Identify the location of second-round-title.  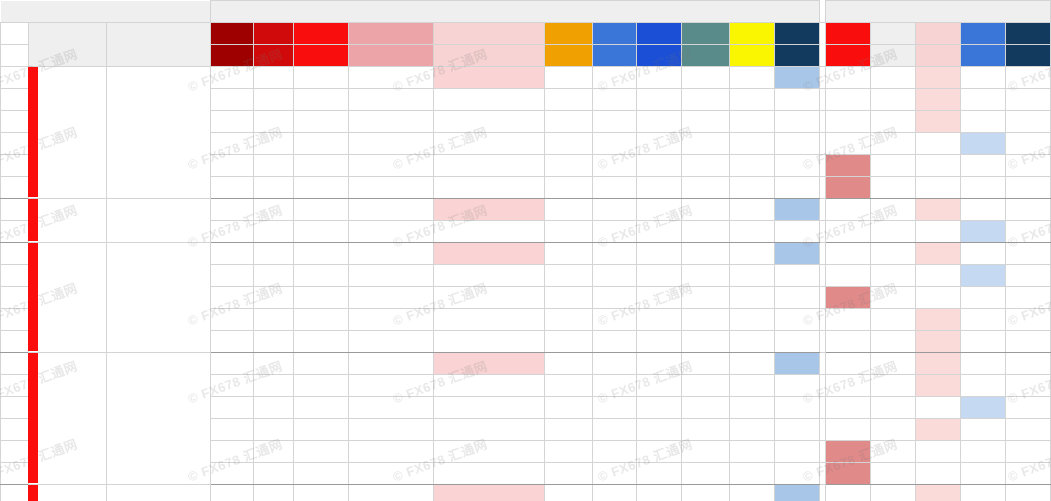
(937, 11).